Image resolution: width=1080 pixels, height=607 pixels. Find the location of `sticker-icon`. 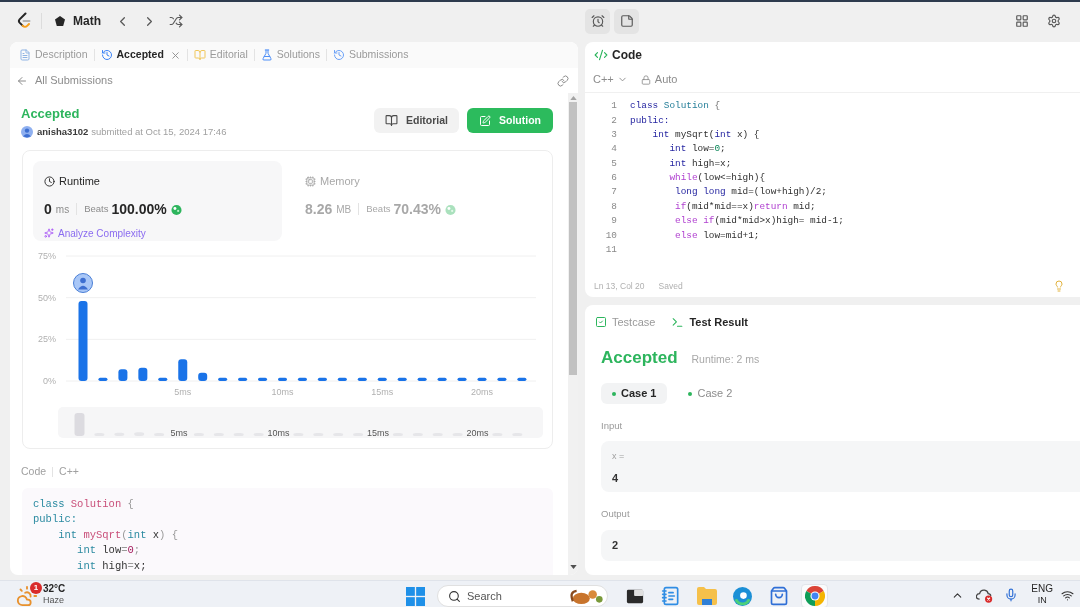

sticker-icon is located at coordinates (176, 209).